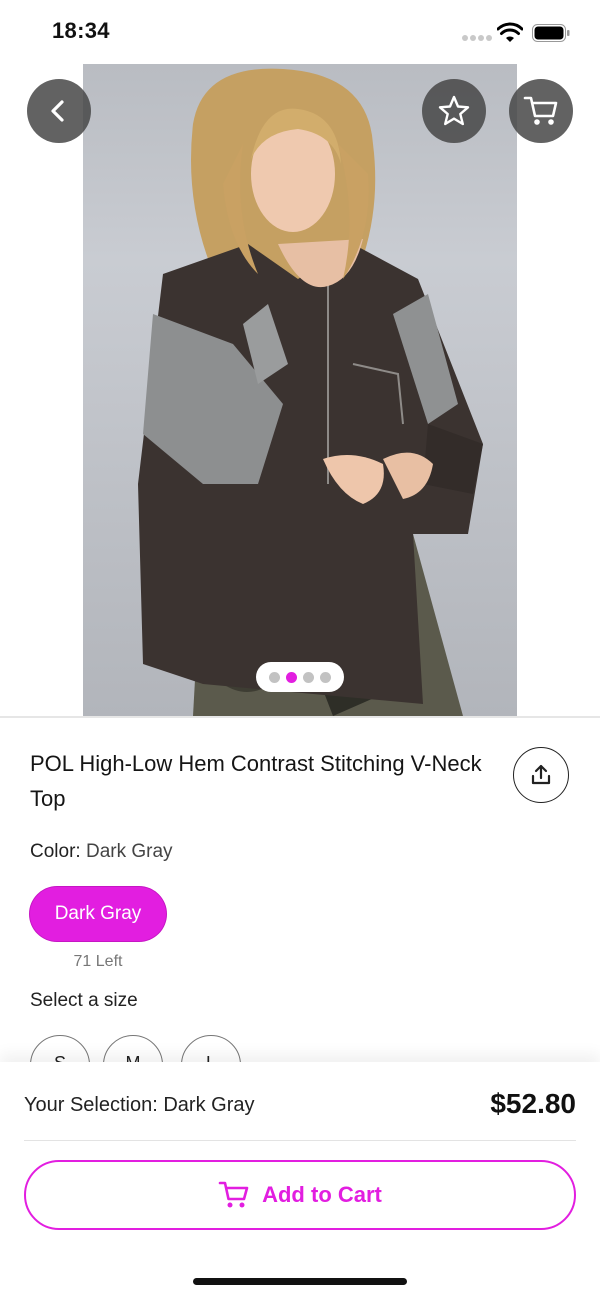 The height and width of the screenshot is (1299, 600). What do you see at coordinates (300, 1281) in the screenshot?
I see `home-indicator` at bounding box center [300, 1281].